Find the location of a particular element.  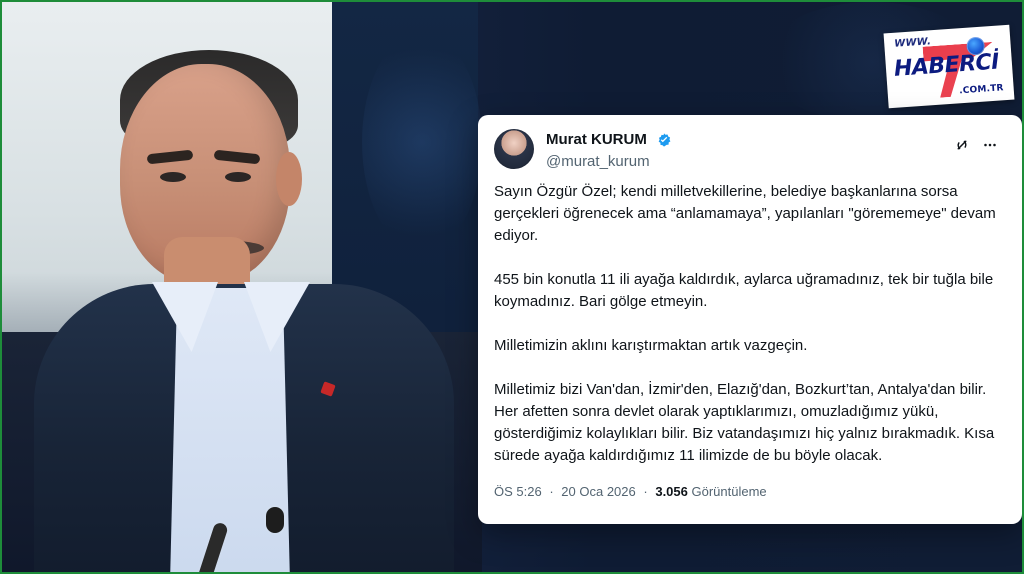

tweet-views-label: Görüntüleme is located at coordinates (729, 491).